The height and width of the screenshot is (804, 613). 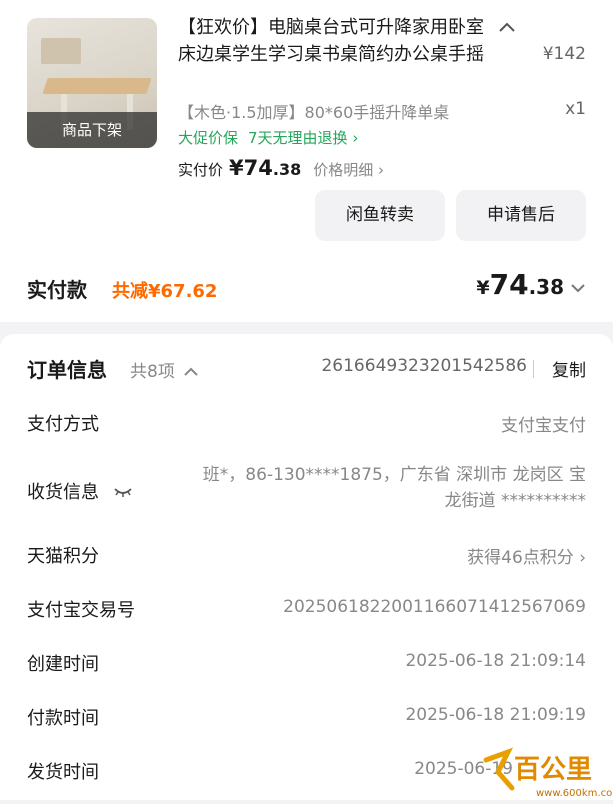 I want to click on payment-total: ¥74.38, so click(x=531, y=284).